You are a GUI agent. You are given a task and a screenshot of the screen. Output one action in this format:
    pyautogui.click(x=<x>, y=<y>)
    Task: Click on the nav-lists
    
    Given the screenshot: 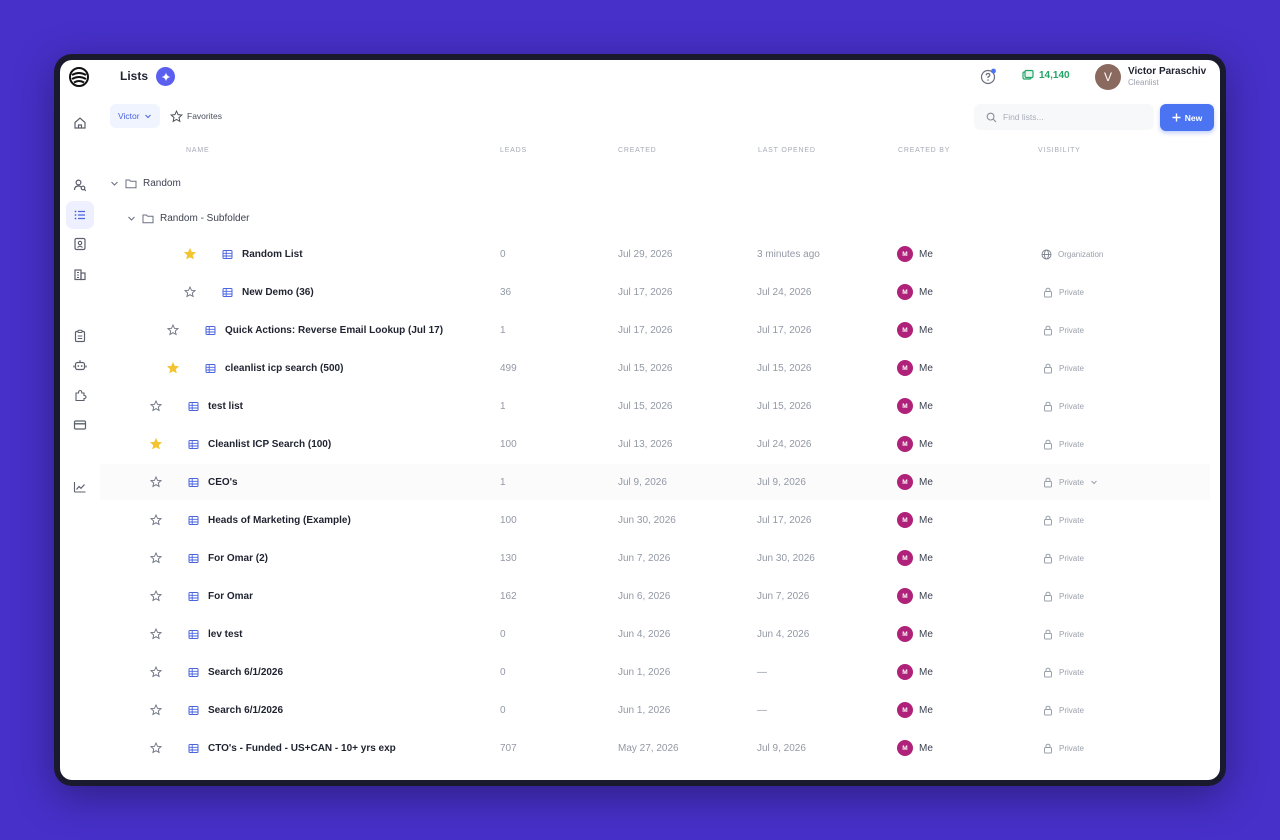 What is the action you would take?
    pyautogui.click(x=80, y=215)
    